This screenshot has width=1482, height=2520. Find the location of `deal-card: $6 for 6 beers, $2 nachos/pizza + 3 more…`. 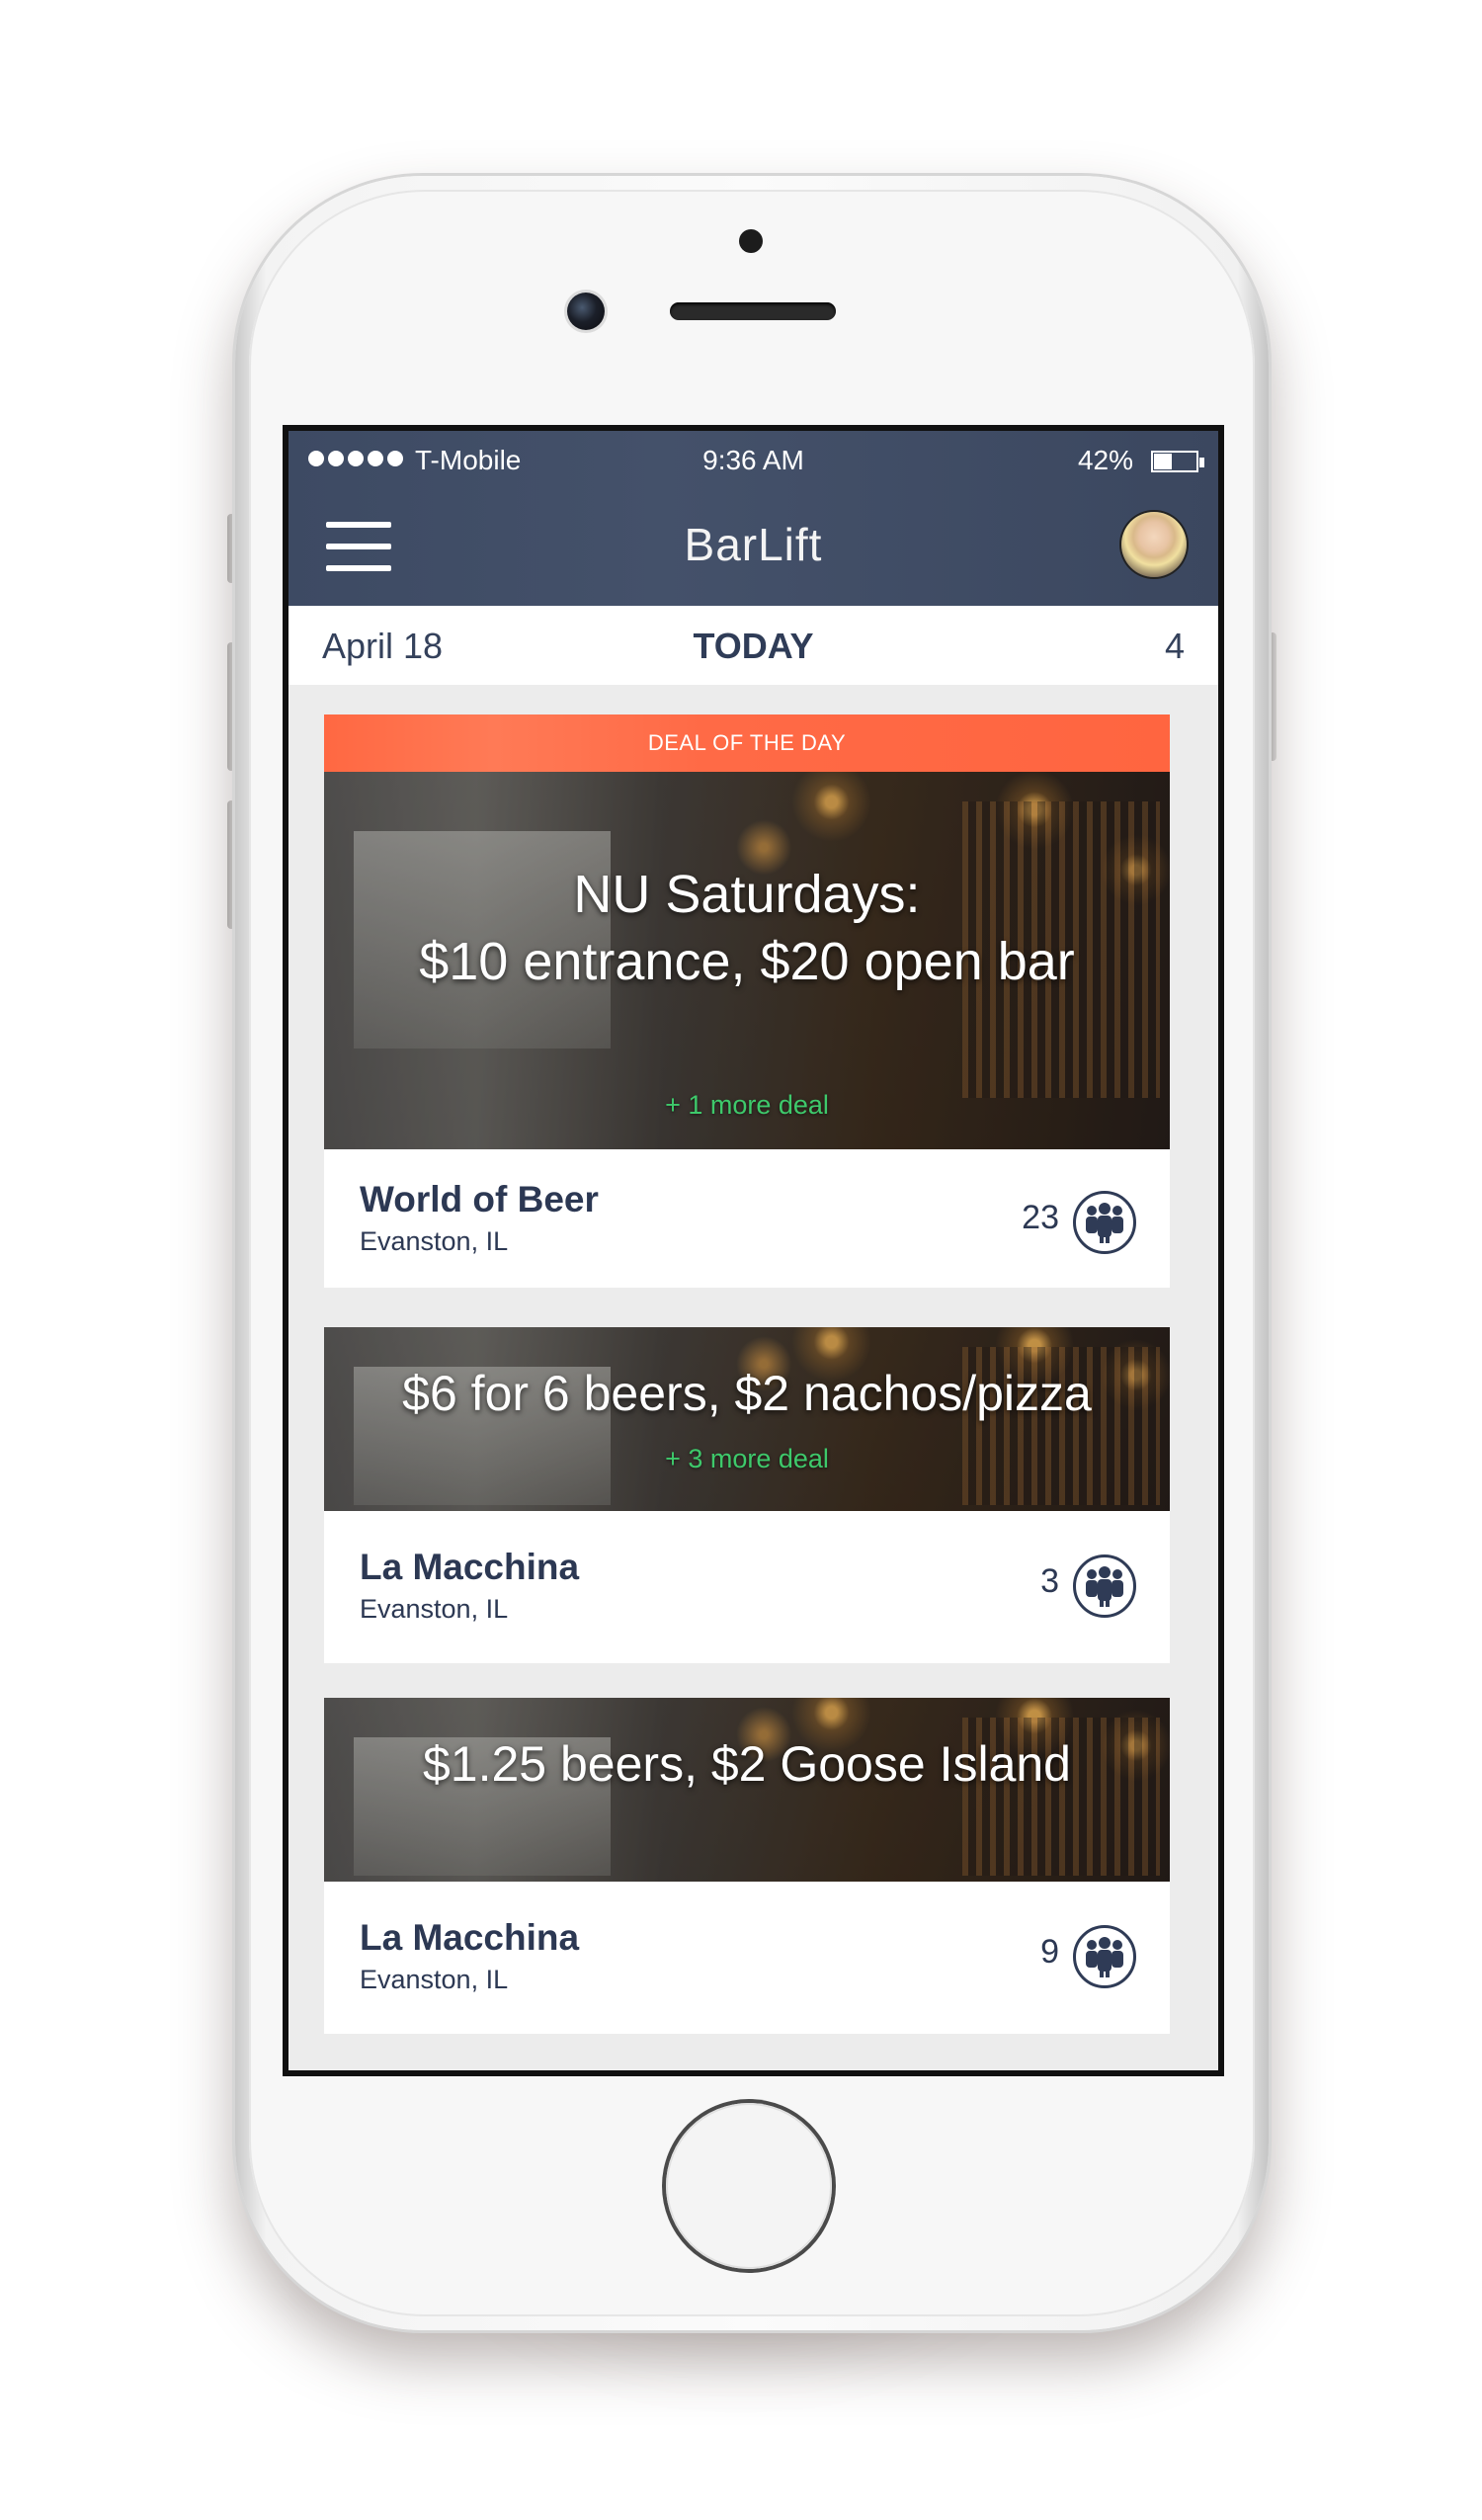

deal-card: $6 for 6 beers, $2 nachos/pizza + 3 more… is located at coordinates (747, 1495).